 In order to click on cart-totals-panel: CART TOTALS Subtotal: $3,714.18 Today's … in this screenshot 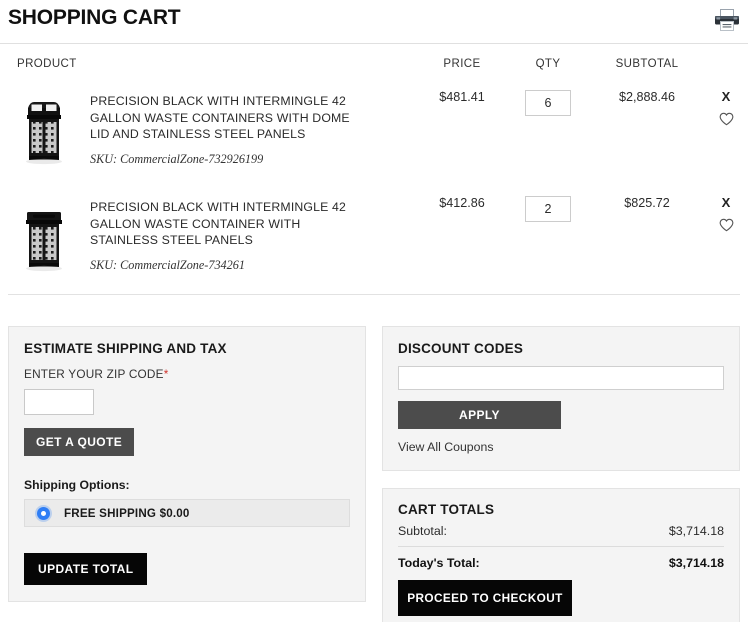, I will do `click(561, 555)`.